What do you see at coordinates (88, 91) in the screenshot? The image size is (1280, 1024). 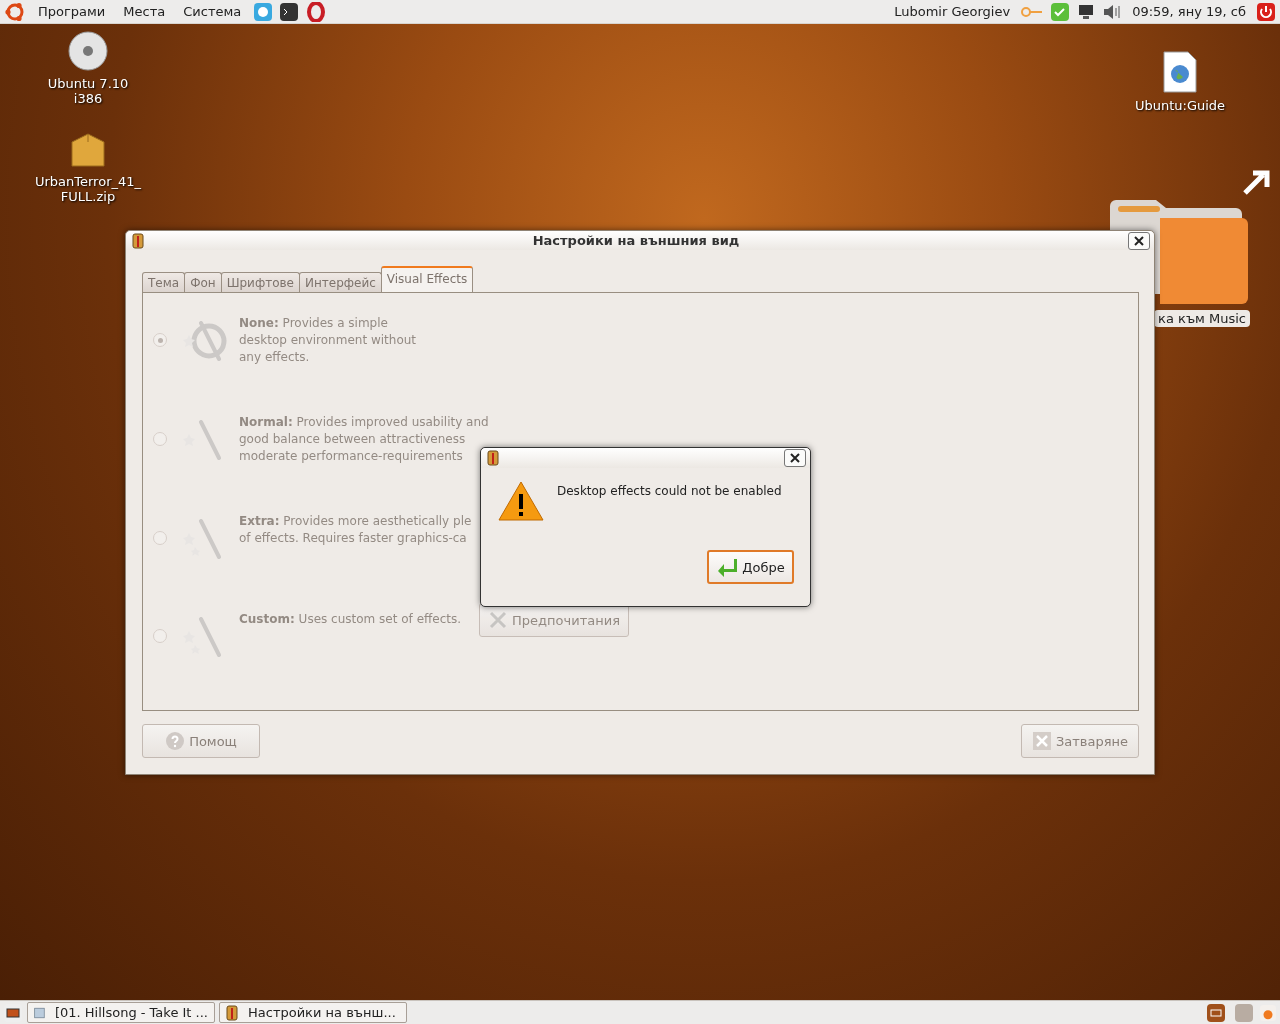 I see `icon-label: Ubuntu 7.10 i386` at bounding box center [88, 91].